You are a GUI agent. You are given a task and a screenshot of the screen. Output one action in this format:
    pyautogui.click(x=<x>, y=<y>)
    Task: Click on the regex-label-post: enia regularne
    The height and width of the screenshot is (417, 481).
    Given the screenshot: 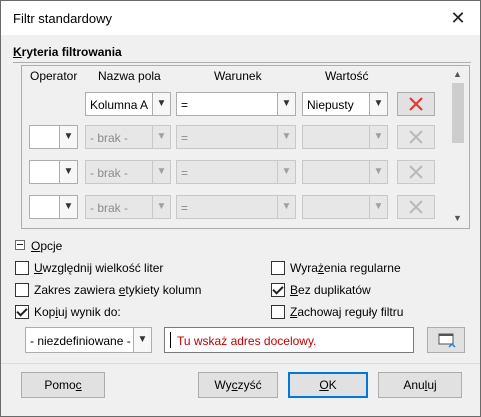 What is the action you would take?
    pyautogui.click(x=362, y=268)
    